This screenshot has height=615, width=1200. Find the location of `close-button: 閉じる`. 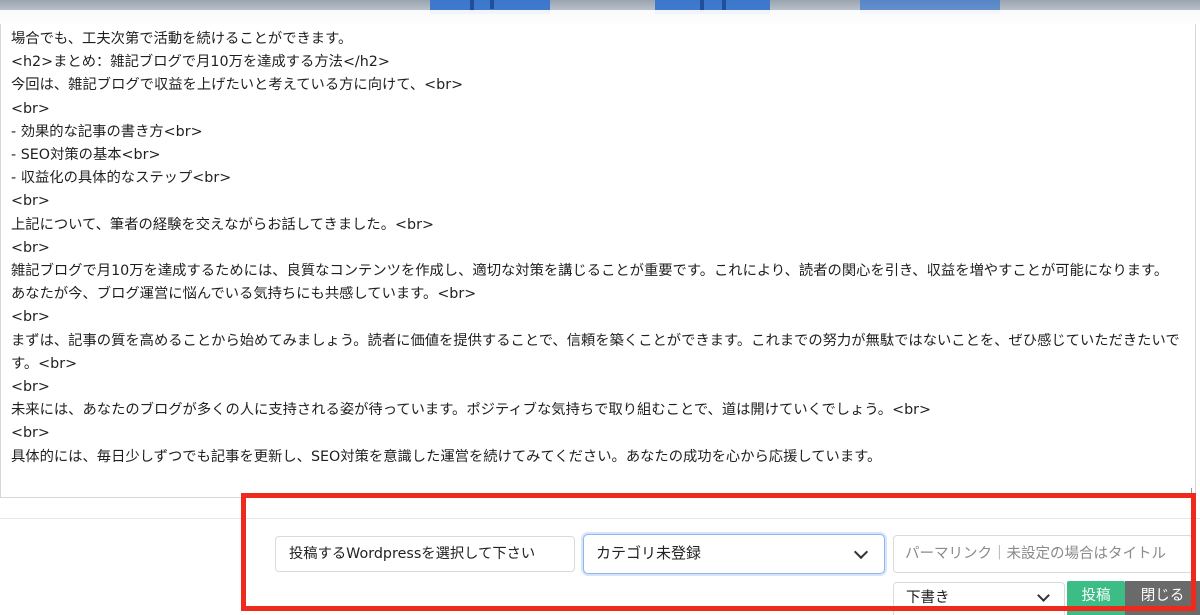

close-button: 閉じる is located at coordinates (1162, 598).